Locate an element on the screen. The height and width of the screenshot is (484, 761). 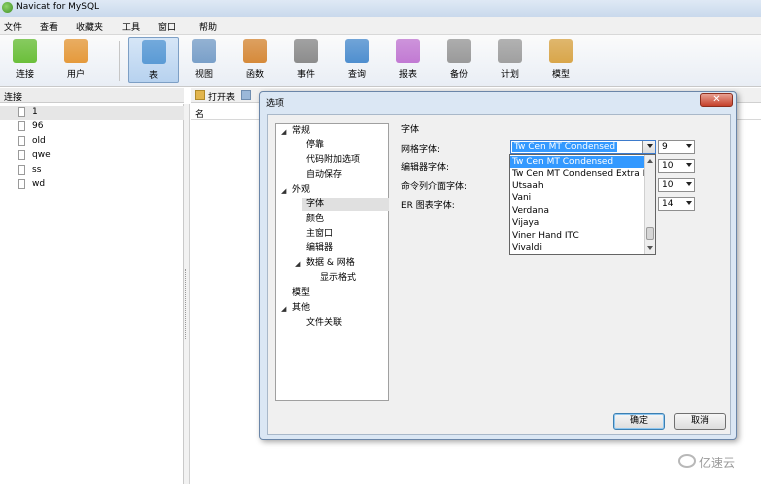
connection-item: qwe is located at coordinates (92, 156).